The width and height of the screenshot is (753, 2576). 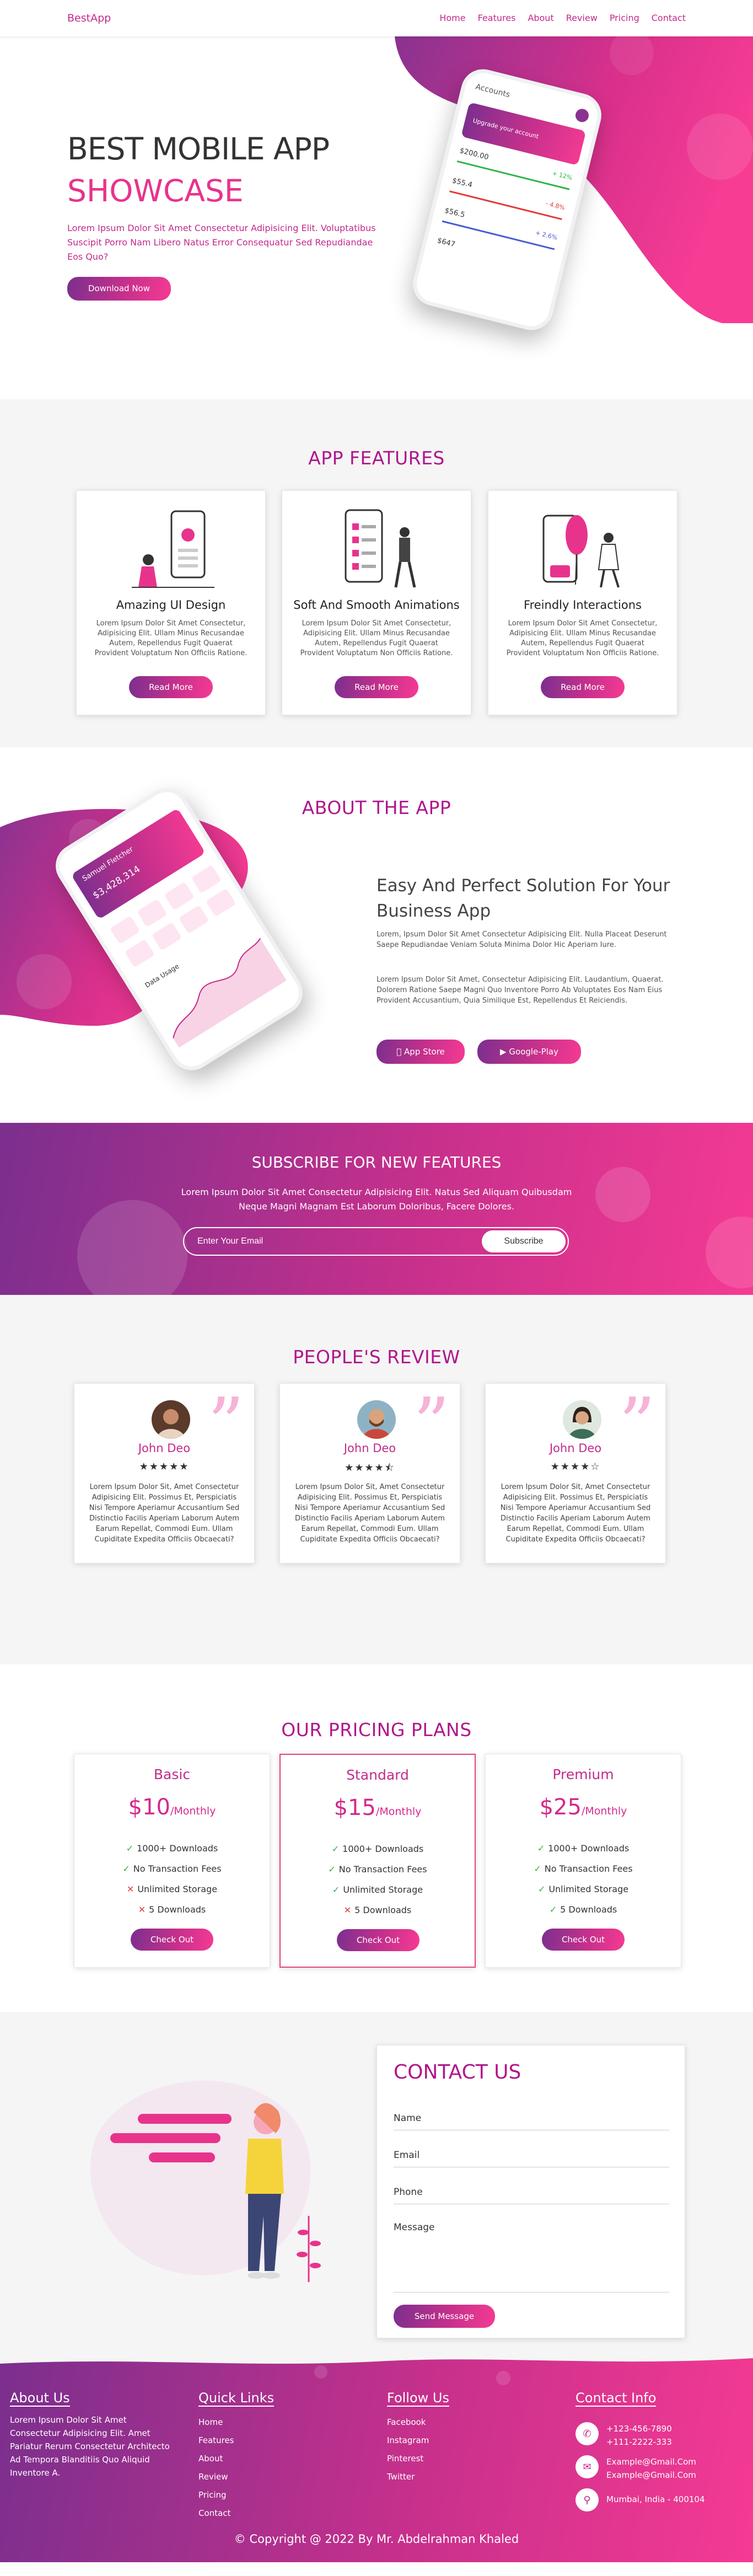 What do you see at coordinates (582, 18) in the screenshot?
I see `nav-review: Review` at bounding box center [582, 18].